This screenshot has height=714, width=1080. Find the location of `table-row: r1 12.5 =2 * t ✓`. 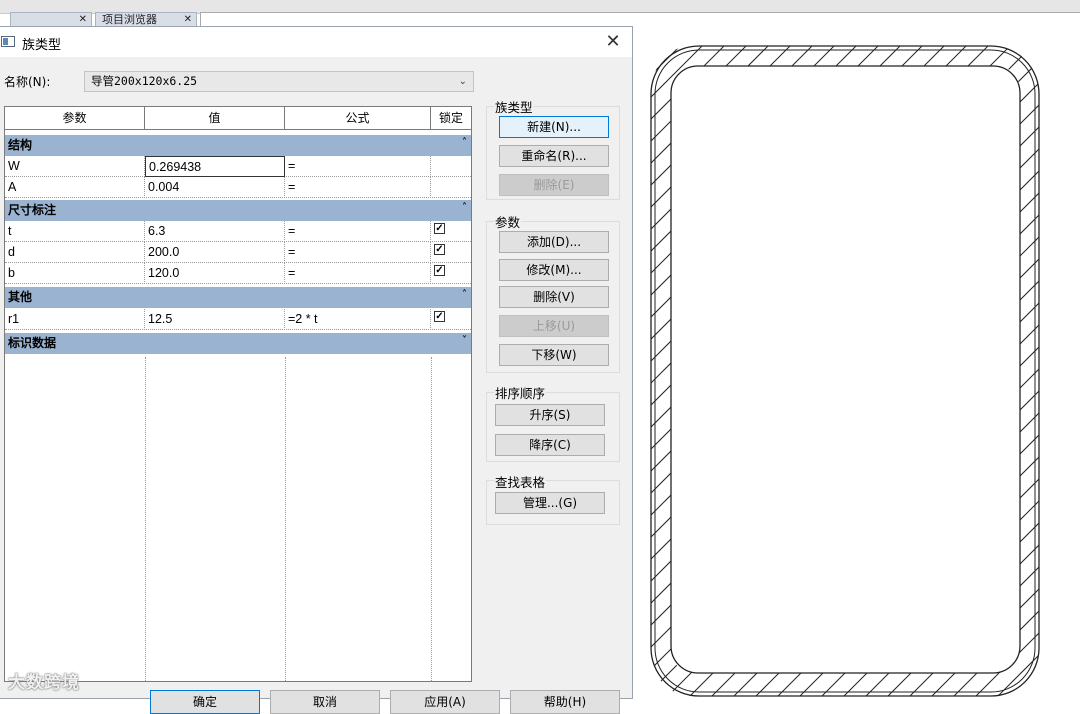

table-row: r1 12.5 =2 * t ✓ is located at coordinates (238, 319).